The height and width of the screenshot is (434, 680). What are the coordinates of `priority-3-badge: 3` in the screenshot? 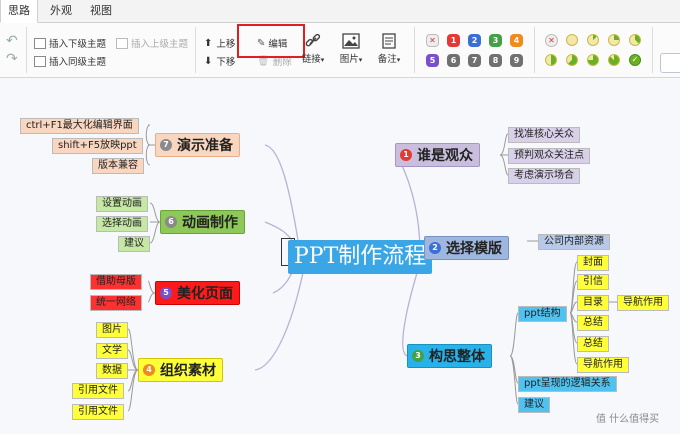 It's located at (418, 356).